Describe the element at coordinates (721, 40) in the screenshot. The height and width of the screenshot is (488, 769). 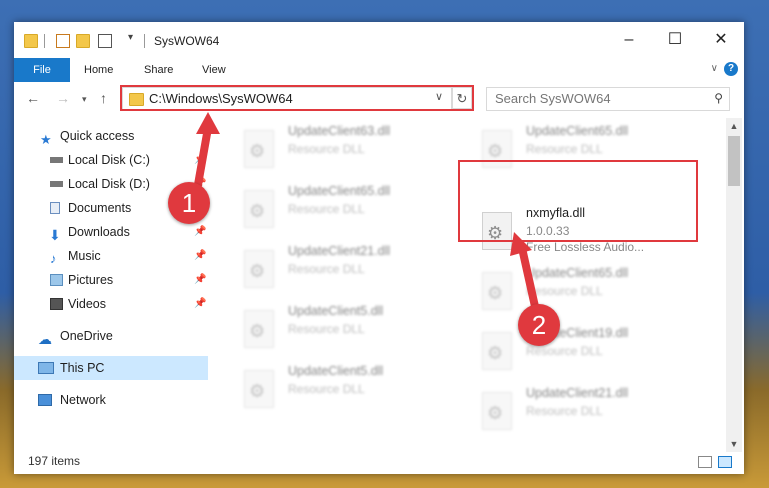
I see `close-button: ✕` at that location.